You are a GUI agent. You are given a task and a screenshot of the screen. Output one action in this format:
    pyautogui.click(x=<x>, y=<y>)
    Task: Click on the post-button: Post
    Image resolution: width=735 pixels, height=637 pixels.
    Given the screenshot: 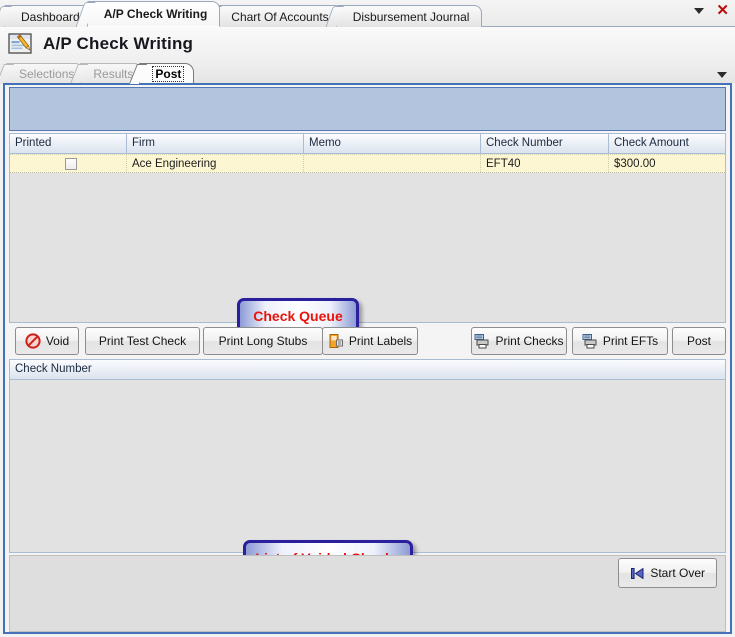 What is the action you would take?
    pyautogui.click(x=699, y=341)
    